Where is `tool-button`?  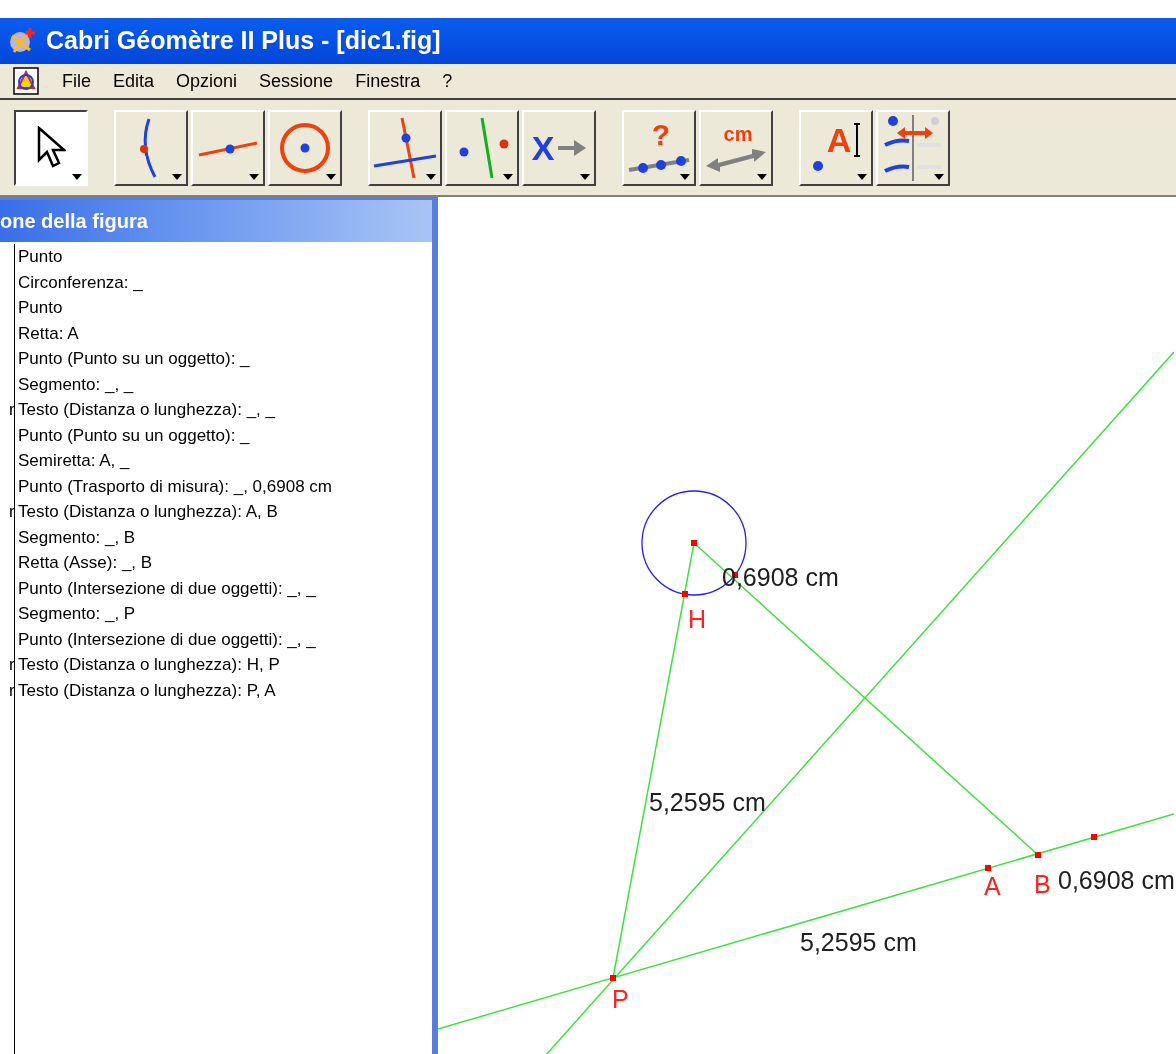 tool-button is located at coordinates (51, 147).